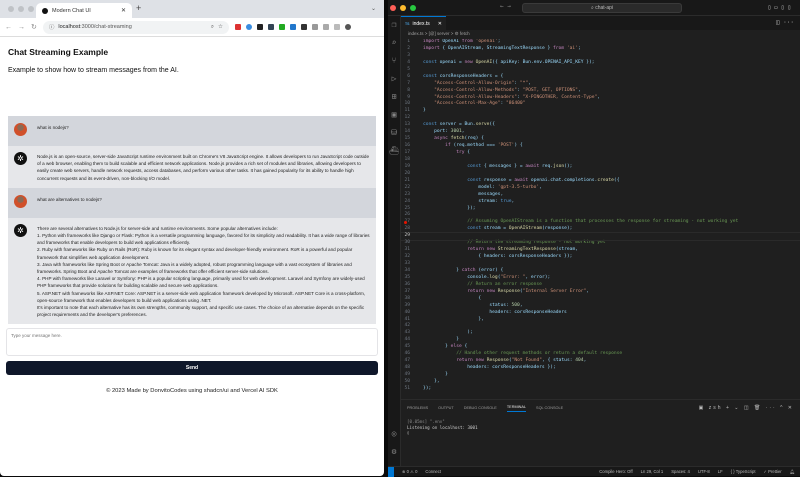  I want to click on remote-explorer-icon: ▣, so click(394, 114).